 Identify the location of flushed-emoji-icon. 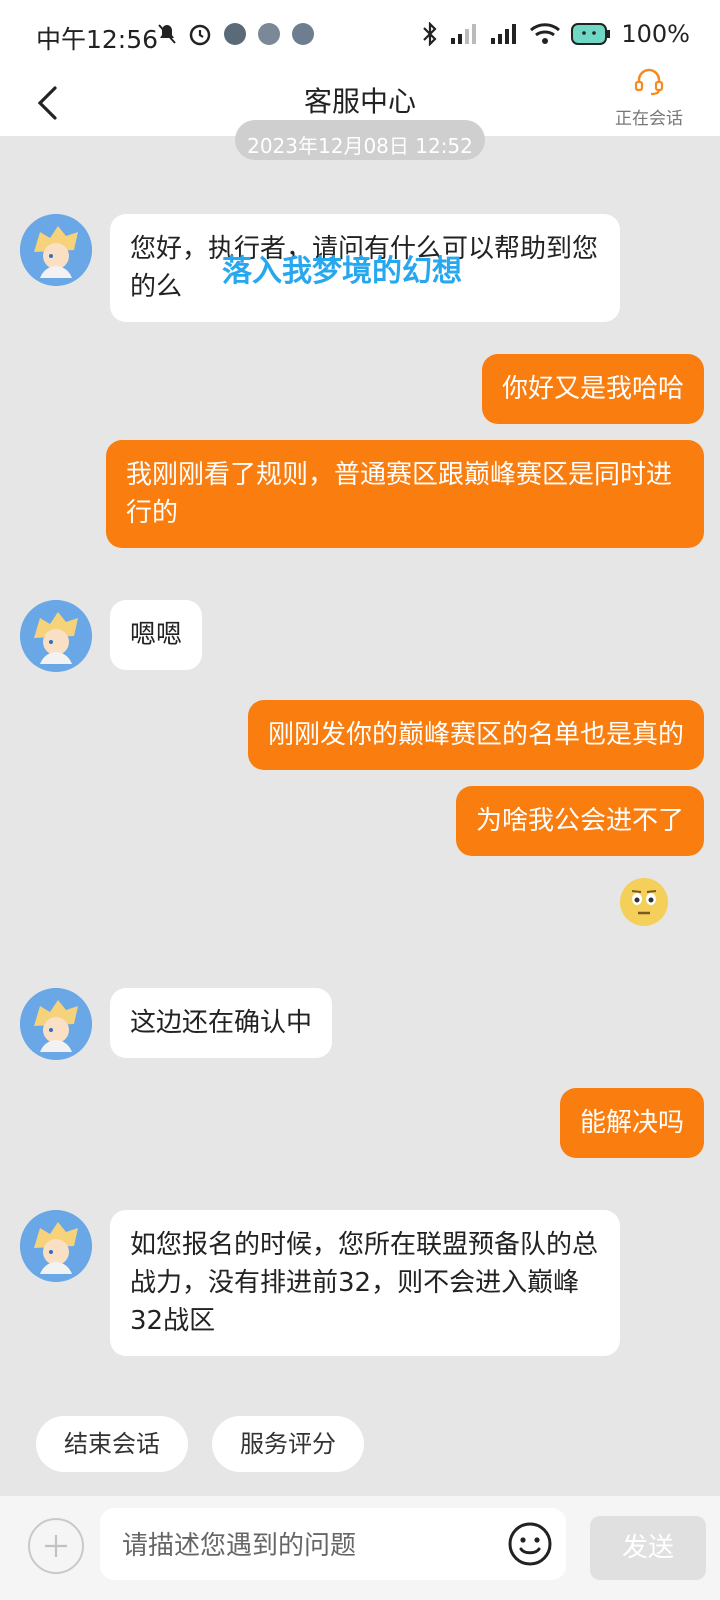
(644, 902).